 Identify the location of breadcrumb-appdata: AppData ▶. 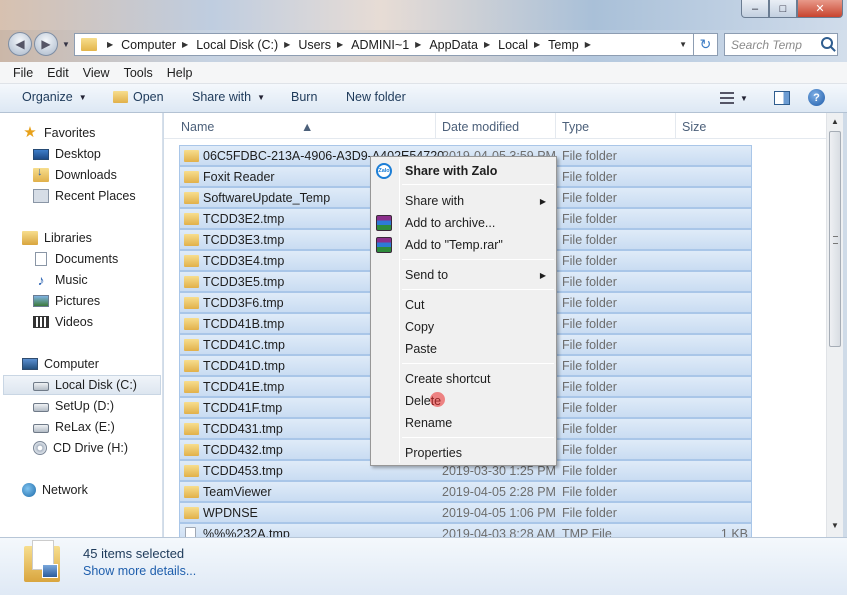
(463, 45).